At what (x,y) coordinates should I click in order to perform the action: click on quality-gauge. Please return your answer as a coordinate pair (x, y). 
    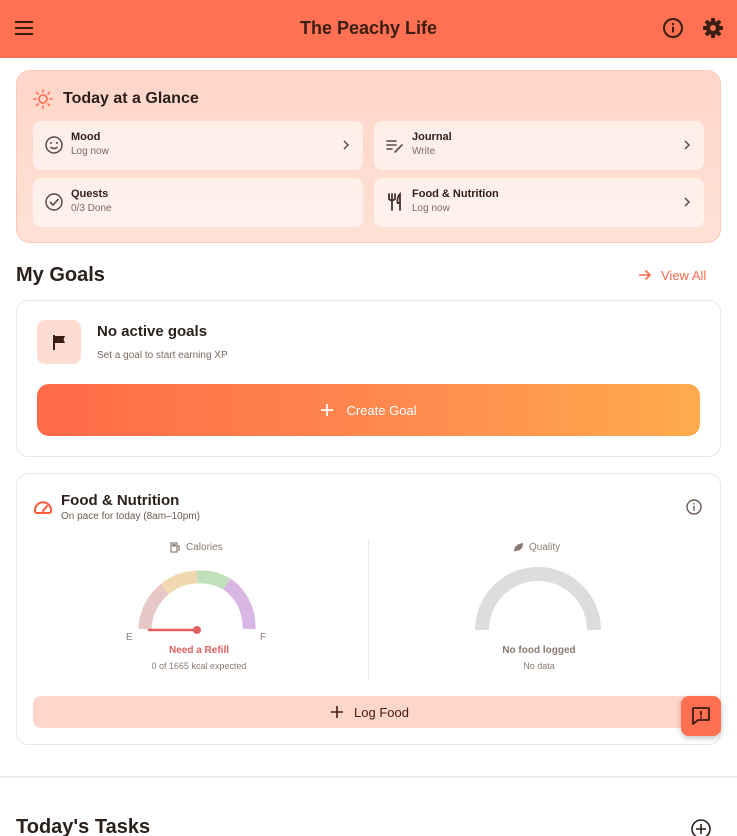
    Looking at the image, I should click on (538, 599).